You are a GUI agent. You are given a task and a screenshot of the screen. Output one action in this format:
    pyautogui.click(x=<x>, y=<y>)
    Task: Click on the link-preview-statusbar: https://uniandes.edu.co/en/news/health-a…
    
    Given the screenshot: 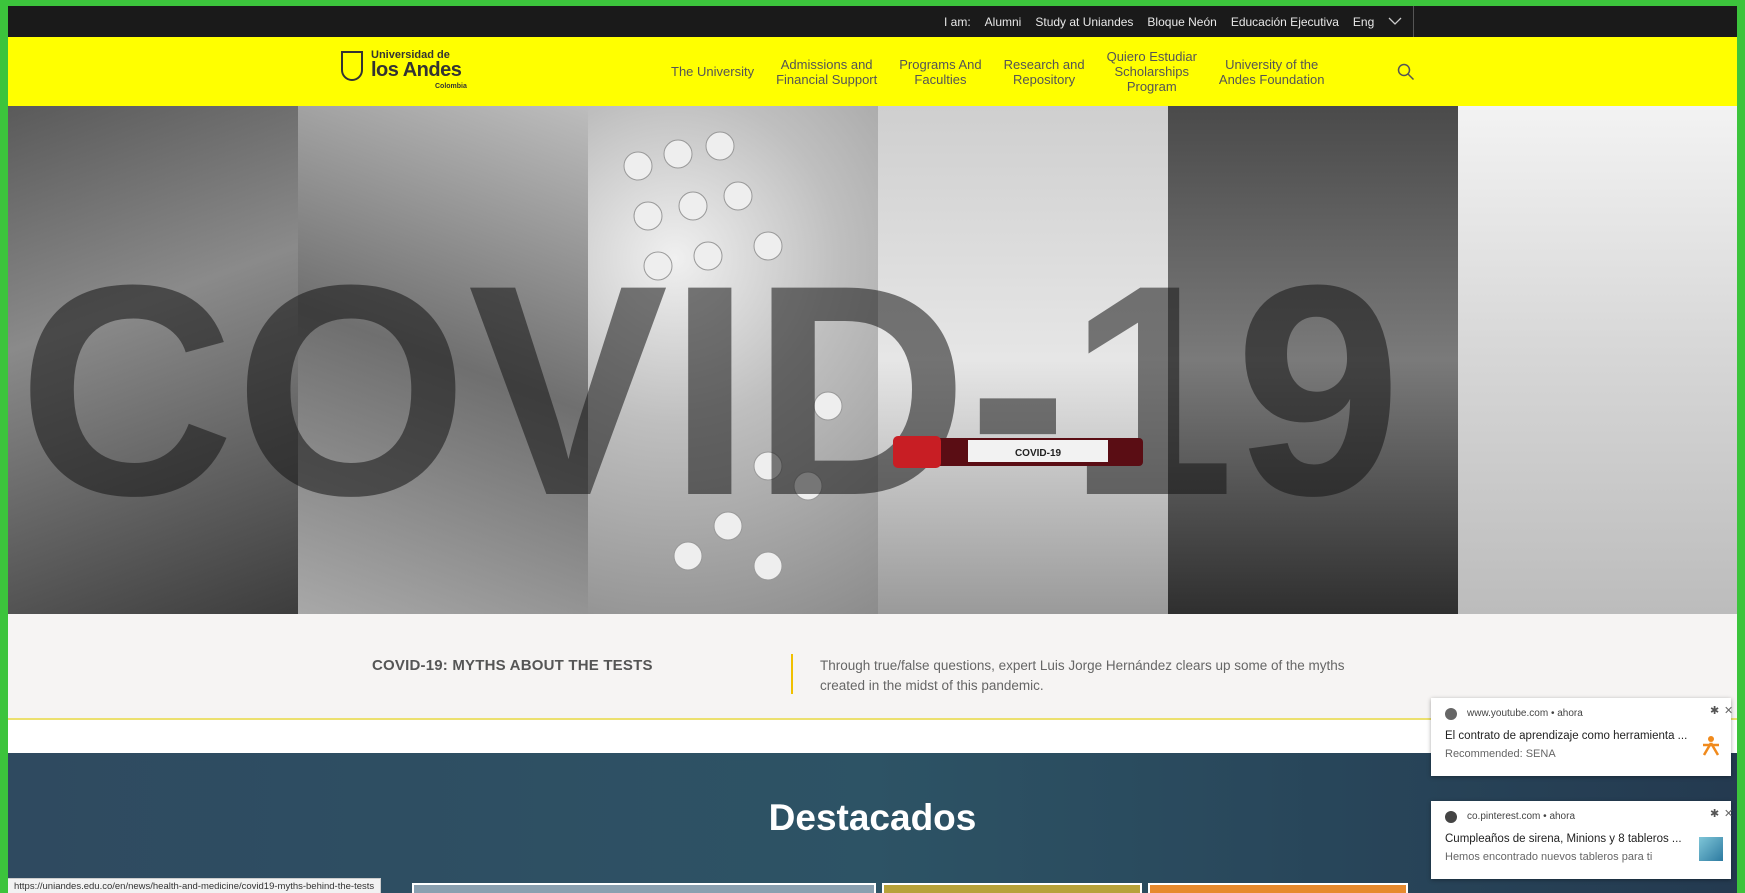 What is the action you would take?
    pyautogui.click(x=195, y=885)
    